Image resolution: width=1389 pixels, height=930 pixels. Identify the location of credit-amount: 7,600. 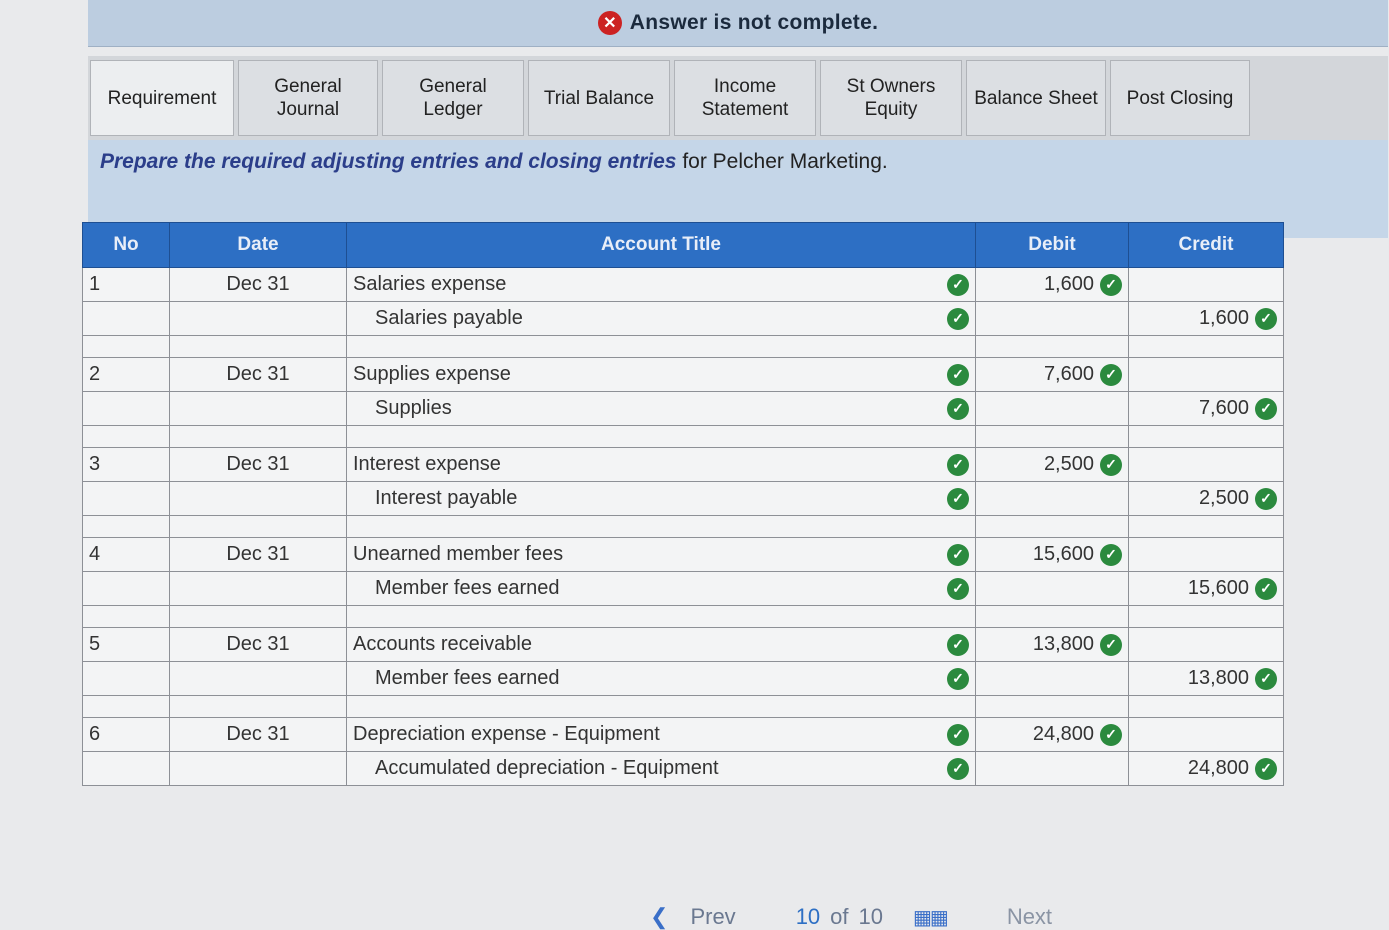
(1223, 408).